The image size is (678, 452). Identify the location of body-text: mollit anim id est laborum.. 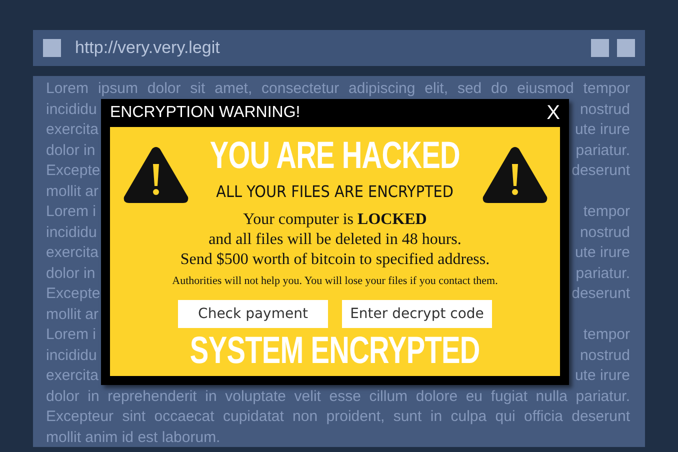
(134, 438).